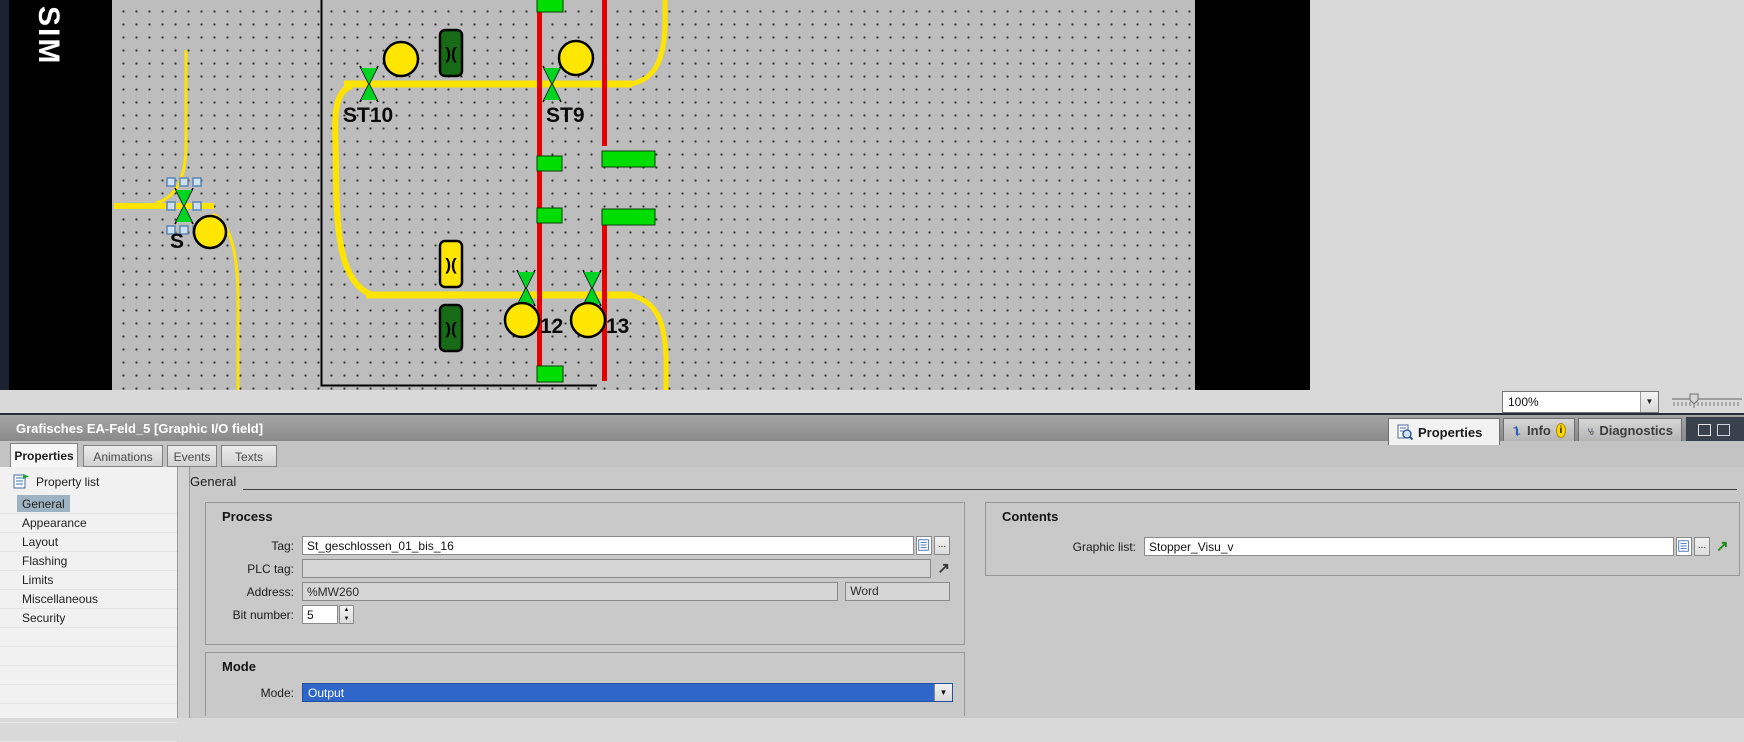  What do you see at coordinates (123, 456) in the screenshot?
I see `tab-animations: Animations` at bounding box center [123, 456].